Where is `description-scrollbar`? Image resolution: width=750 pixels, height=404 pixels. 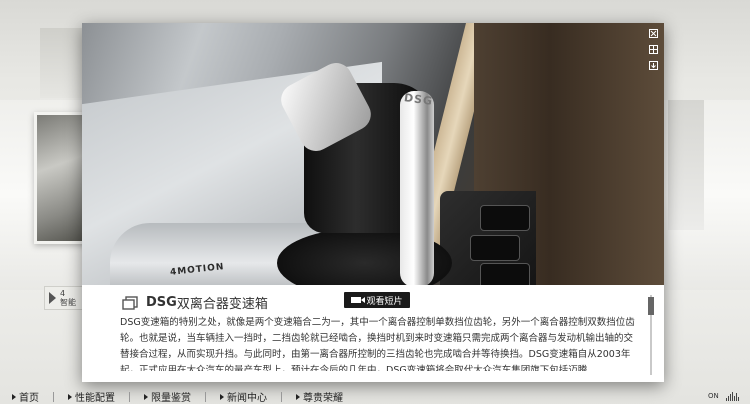
description-scrollbar is located at coordinates (651, 335).